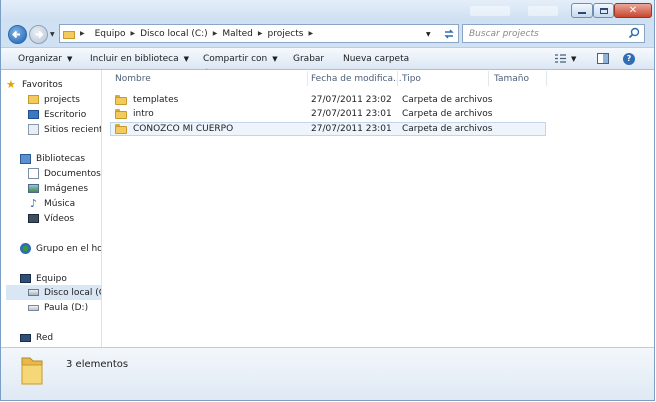 The image size is (656, 402). What do you see at coordinates (60, 158) in the screenshot?
I see `nav-libraries-header: Bibliotecas` at bounding box center [60, 158].